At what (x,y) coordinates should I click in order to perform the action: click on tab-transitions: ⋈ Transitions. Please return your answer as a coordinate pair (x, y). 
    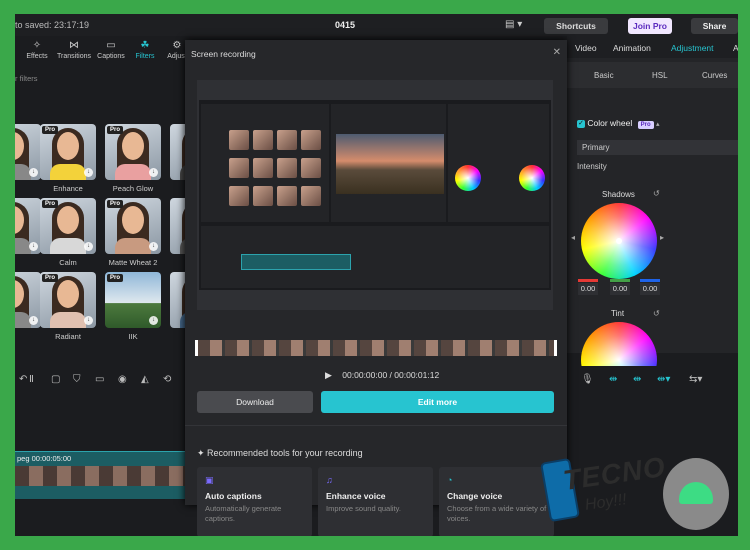
    Looking at the image, I should click on (74, 50).